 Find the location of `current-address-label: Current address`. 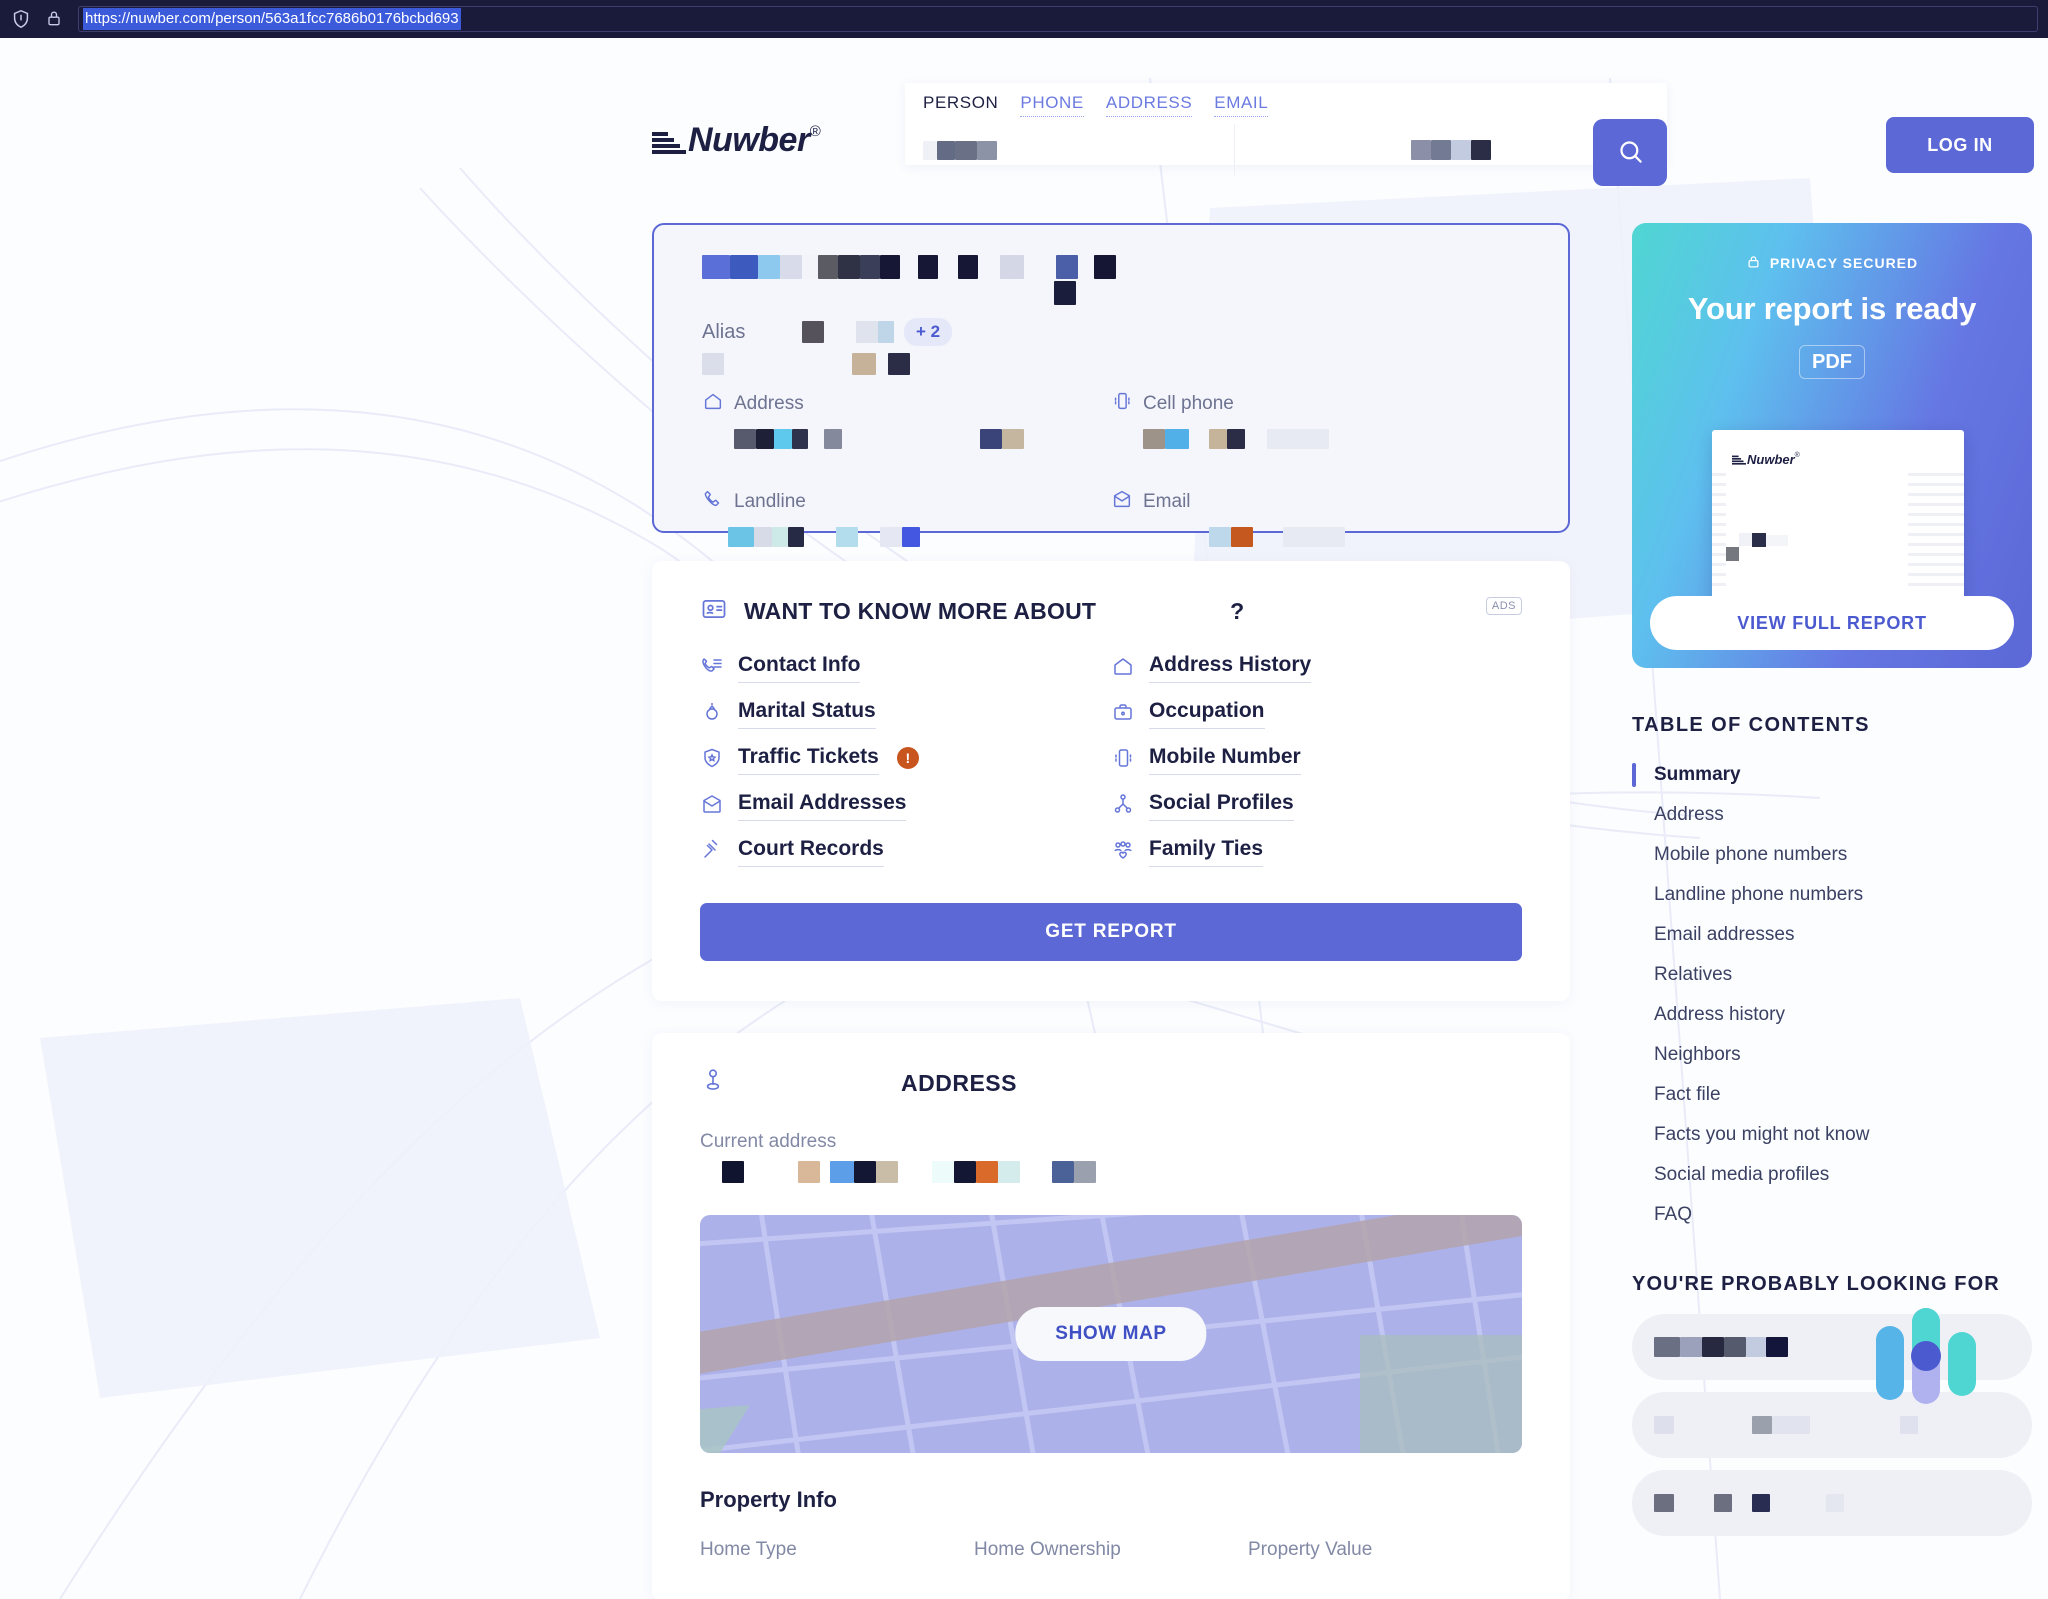

current-address-label: Current address is located at coordinates (768, 1141).